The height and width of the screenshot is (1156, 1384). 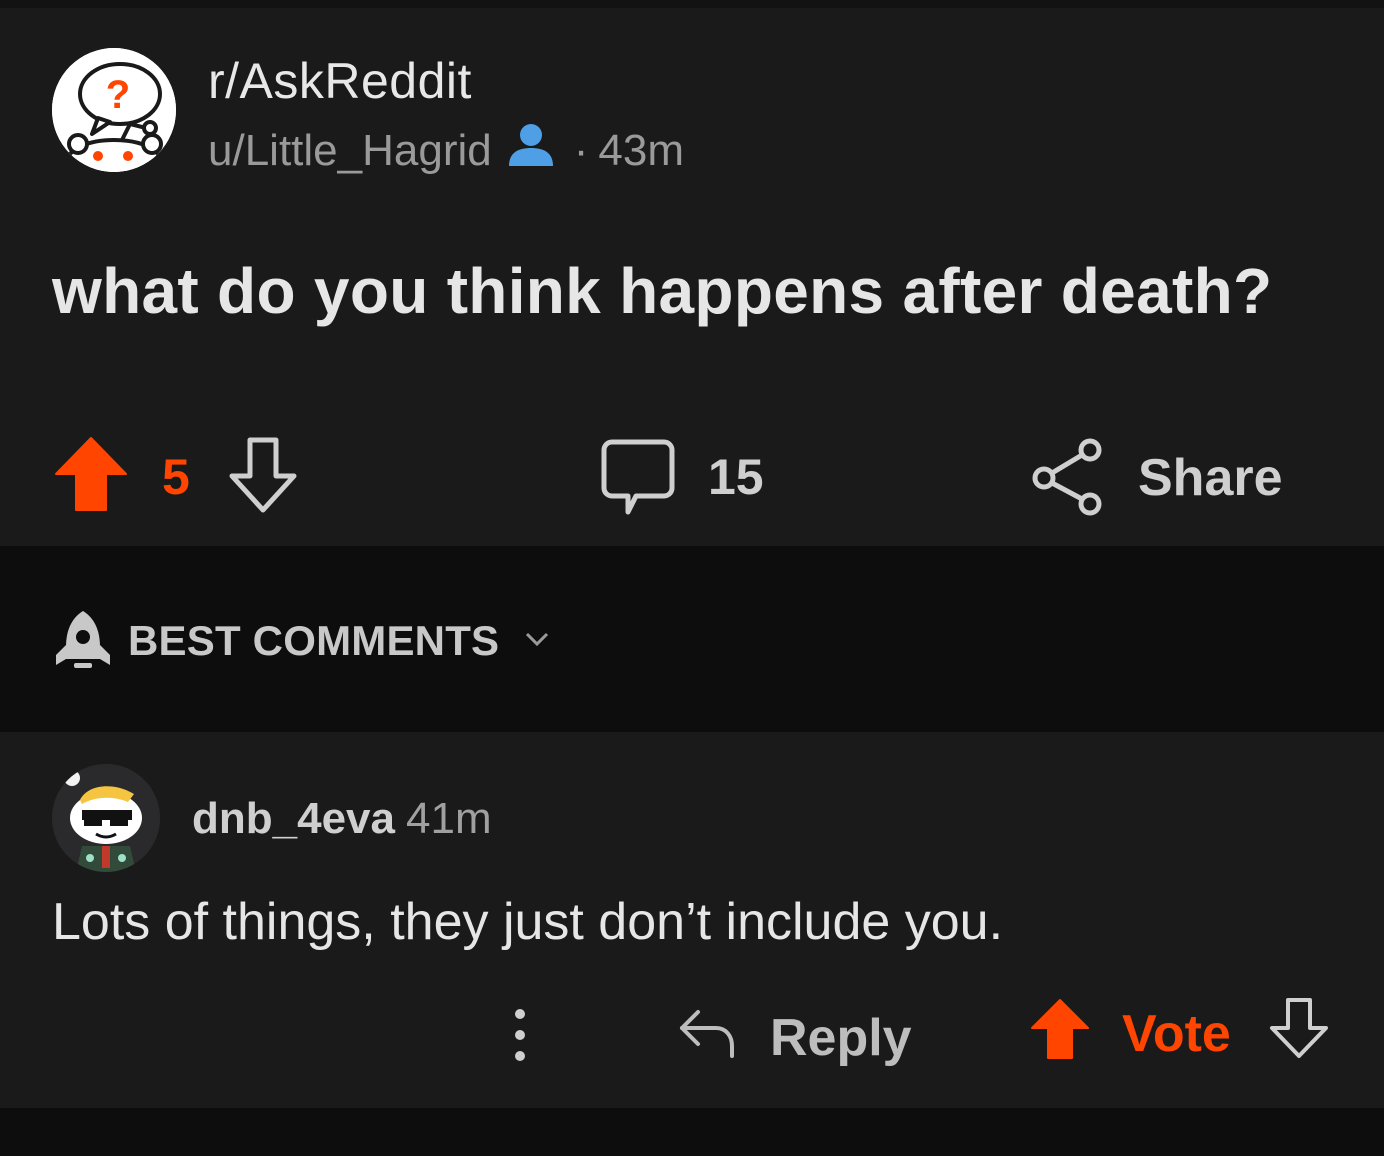 I want to click on top-divider, so click(x=692, y=4).